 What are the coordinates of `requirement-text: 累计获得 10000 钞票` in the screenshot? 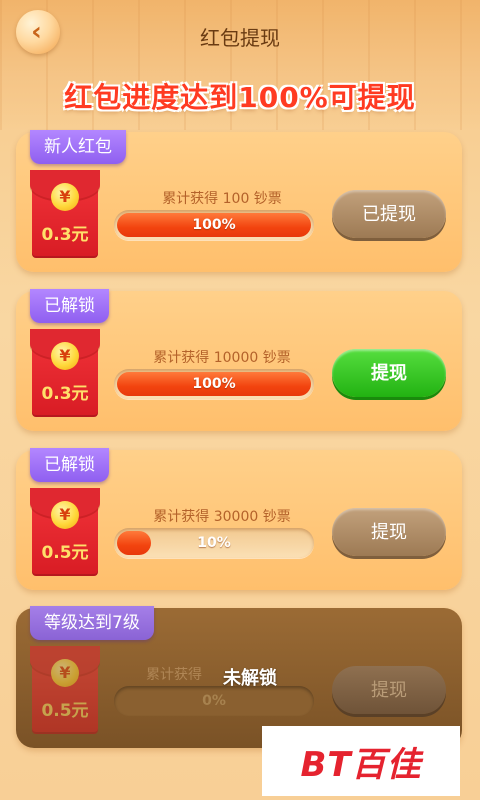 It's located at (222, 358).